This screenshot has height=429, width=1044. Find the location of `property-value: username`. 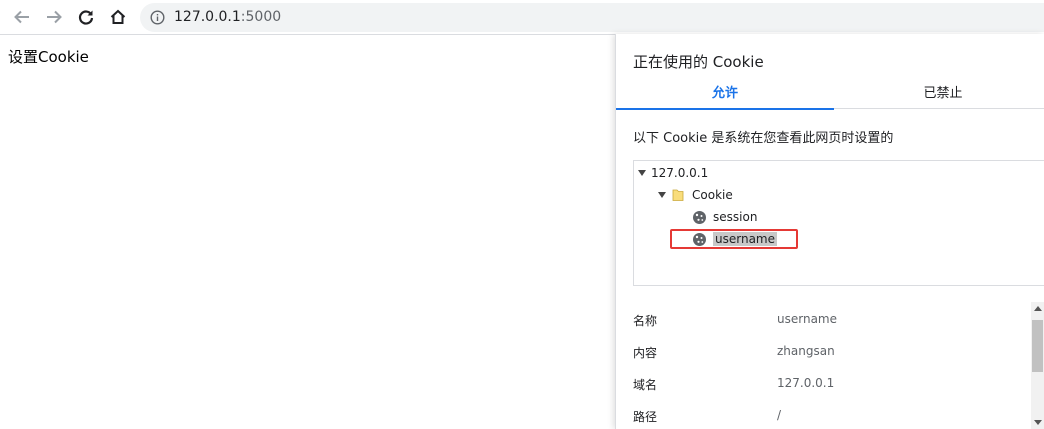

property-value: username is located at coordinates (807, 319).